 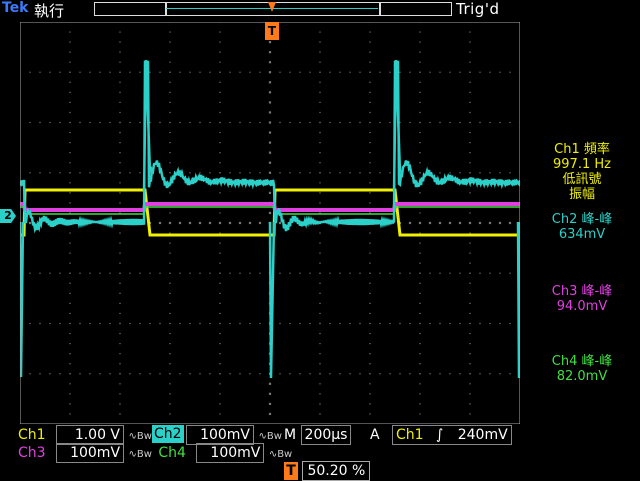 What do you see at coordinates (230, 453) in the screenshot?
I see `ch4-scale: 100mV` at bounding box center [230, 453].